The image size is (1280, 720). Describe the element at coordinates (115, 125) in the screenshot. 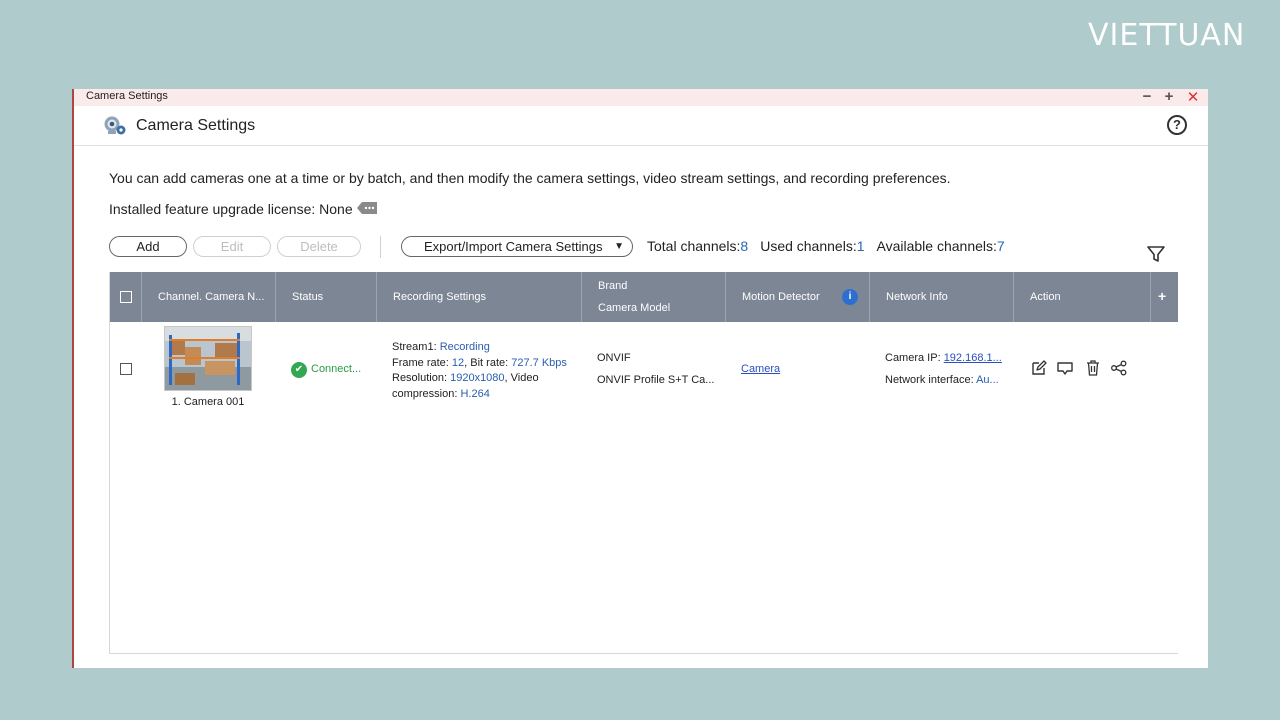

I see `camera-settings-icon` at that location.